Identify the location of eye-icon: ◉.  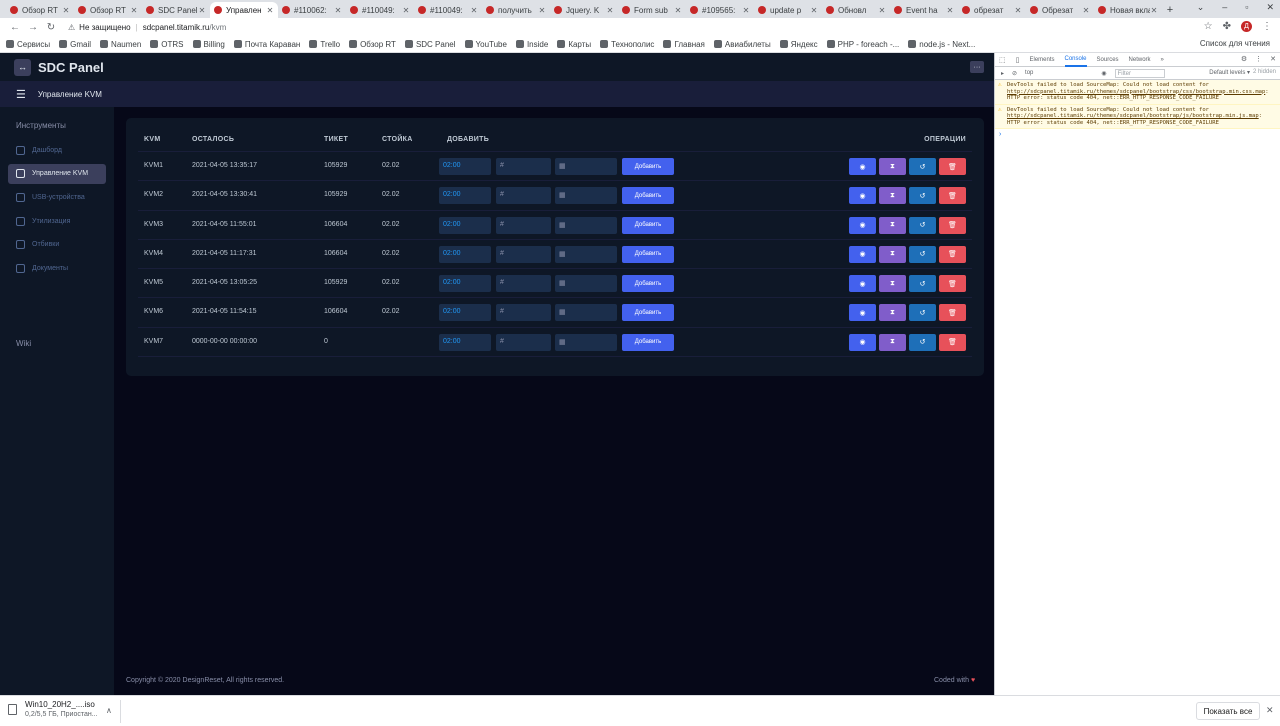
(1103, 73).